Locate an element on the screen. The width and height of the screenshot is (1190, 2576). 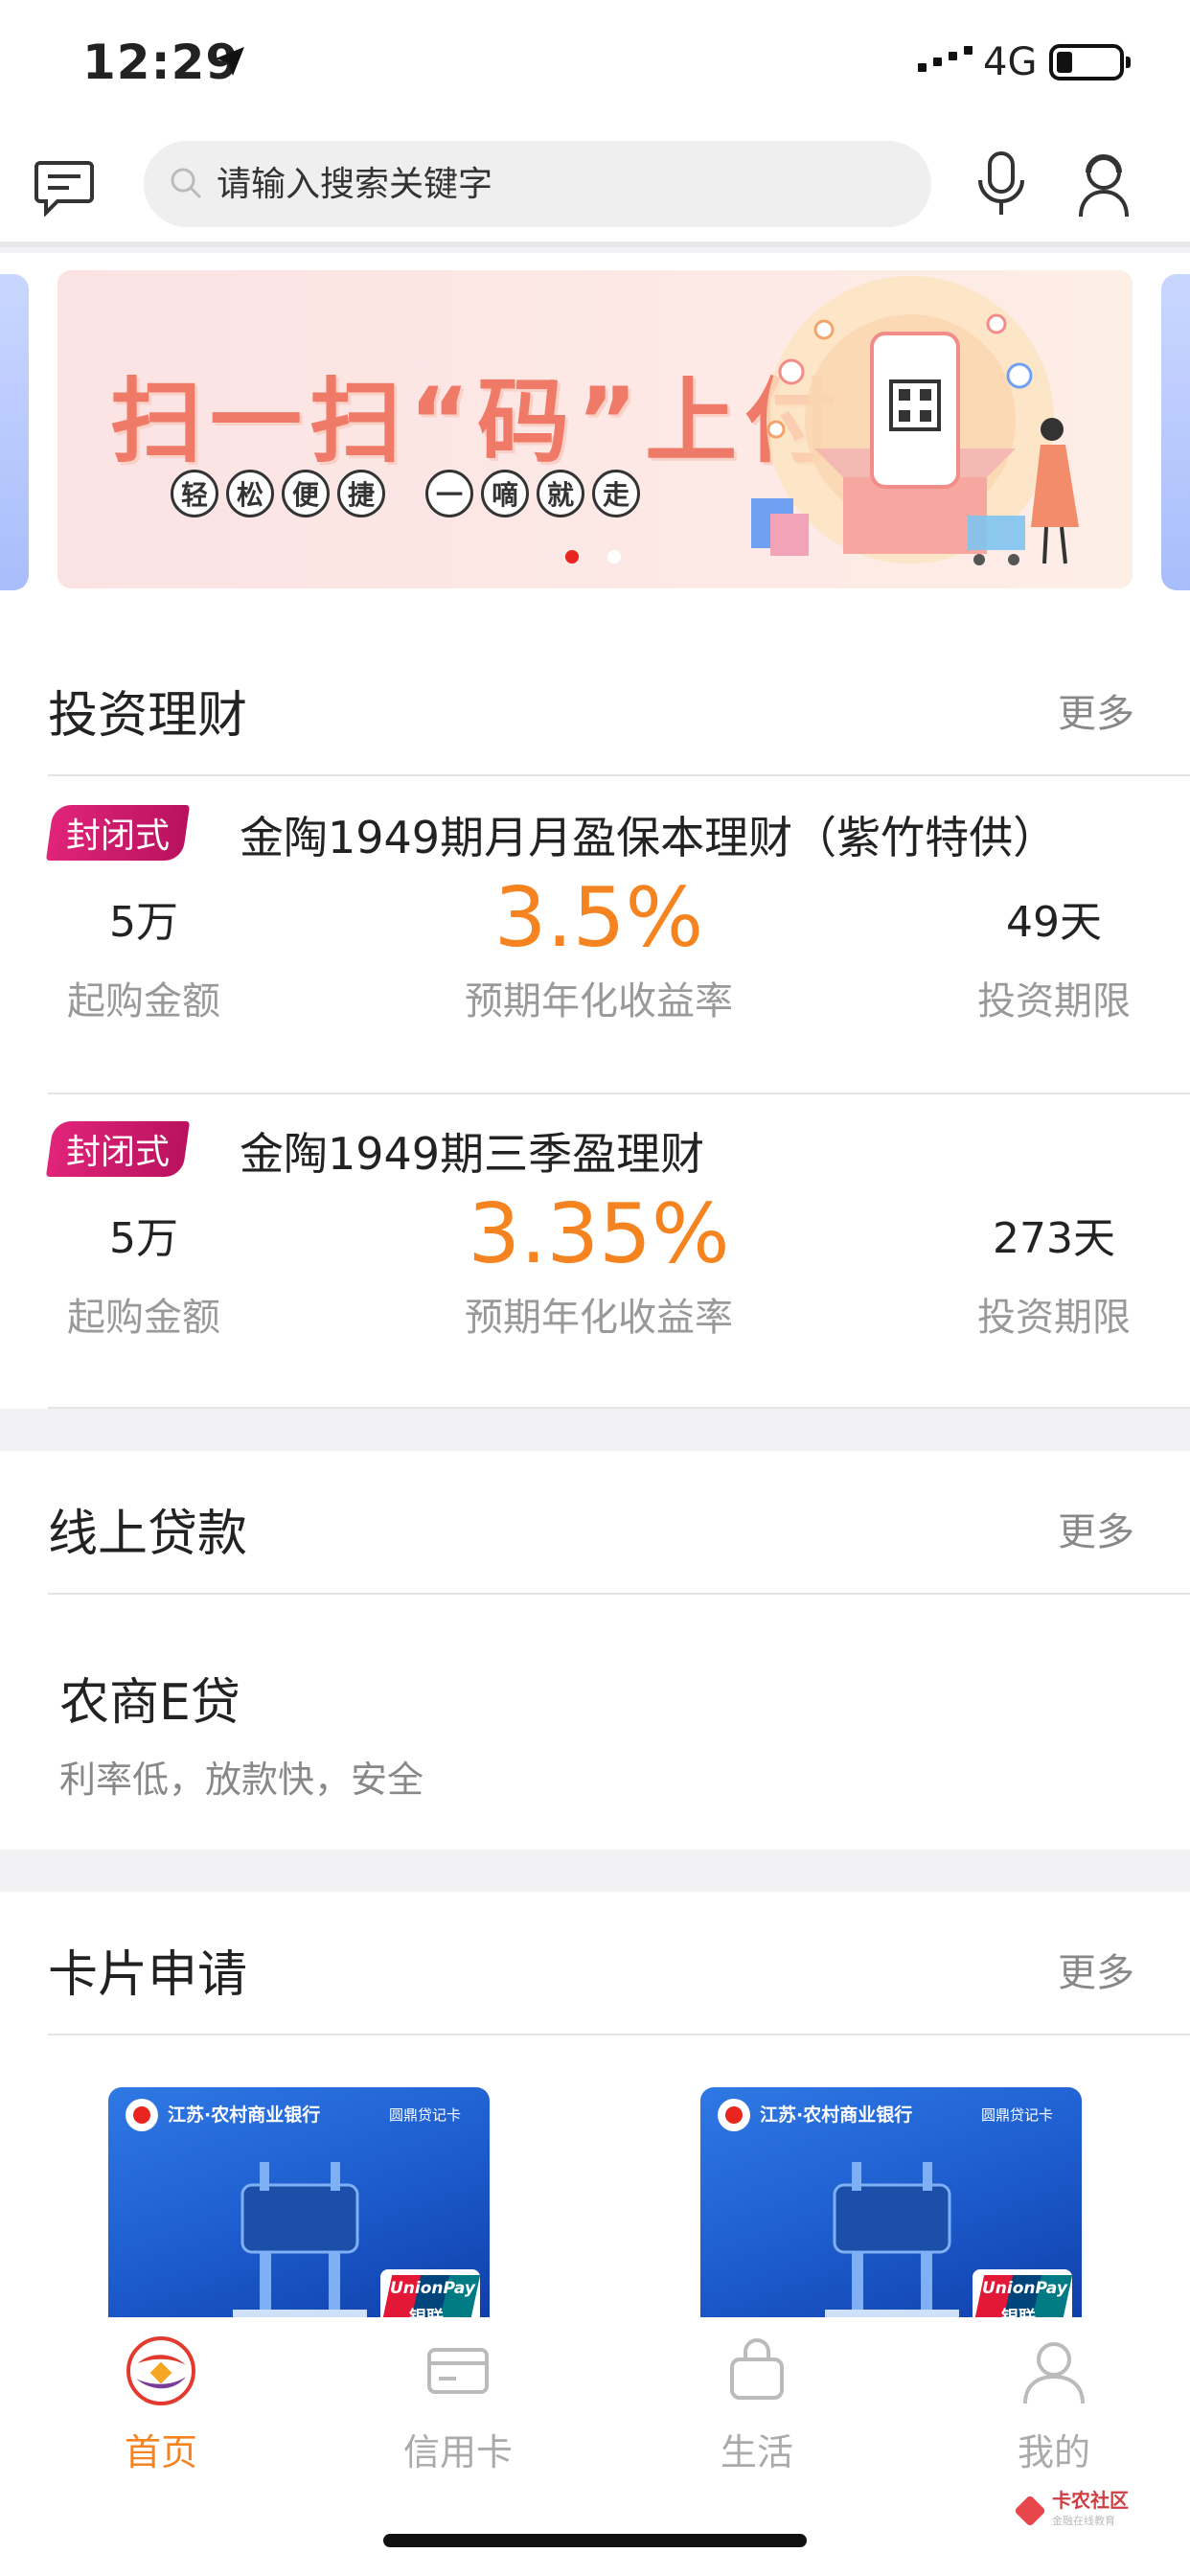
section-title: 卡片申请 is located at coordinates (148, 1975).